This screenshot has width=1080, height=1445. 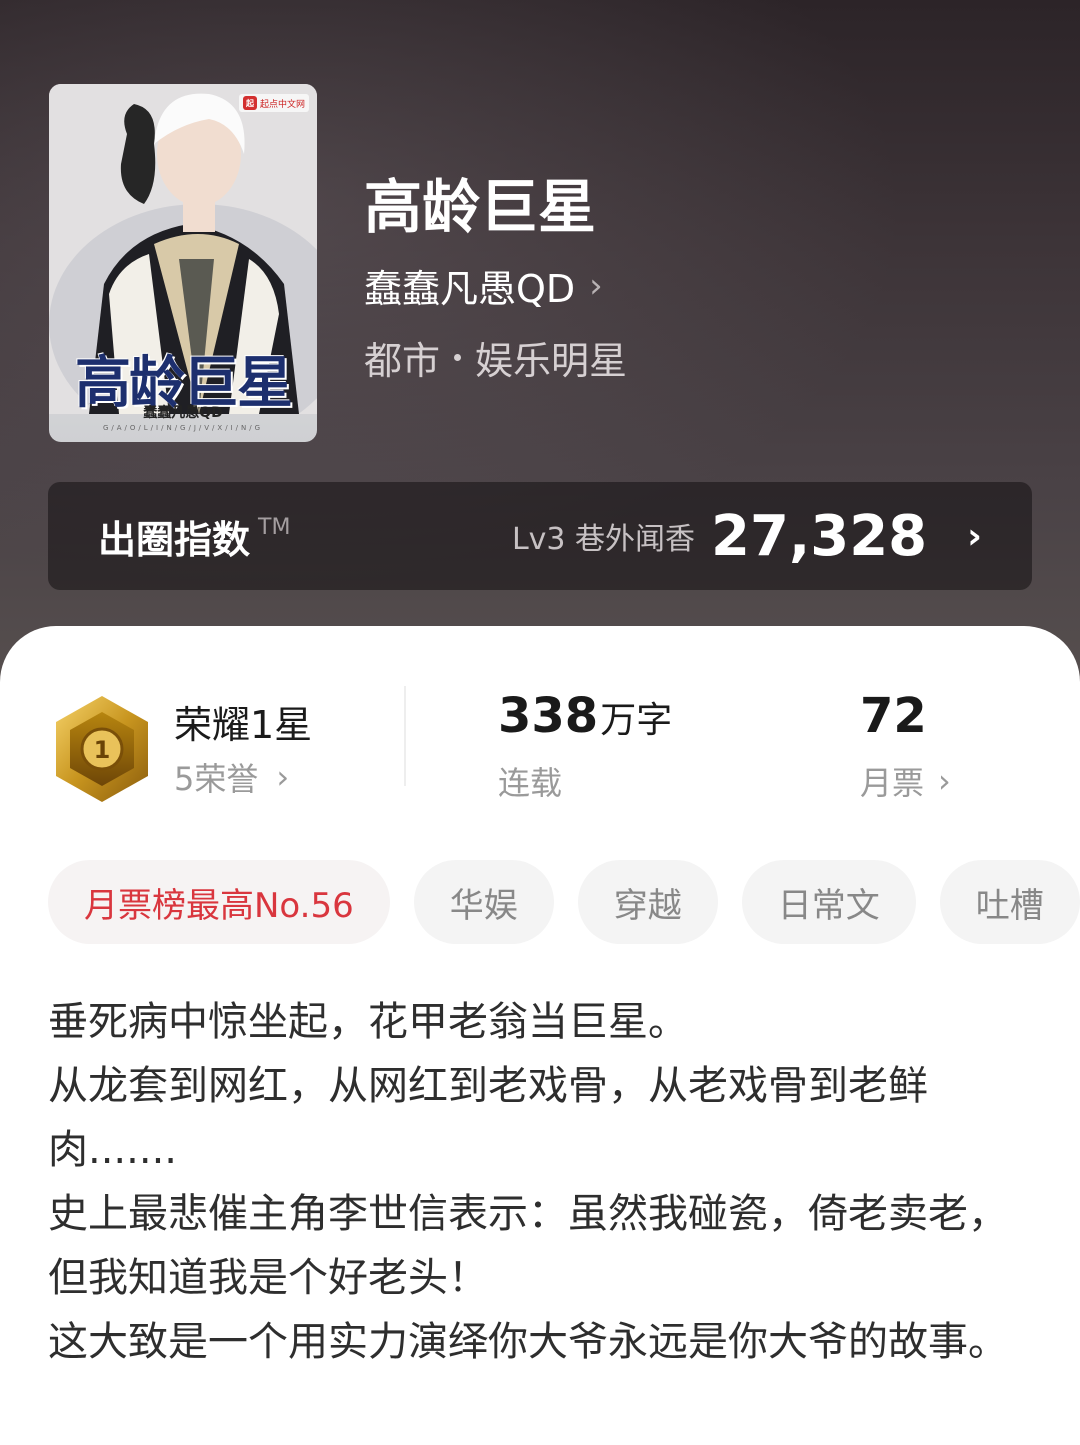 What do you see at coordinates (368, 1022) in the screenshot?
I see `description-line: 垂死病中惊坐起，花甲老翁当巨星。` at bounding box center [368, 1022].